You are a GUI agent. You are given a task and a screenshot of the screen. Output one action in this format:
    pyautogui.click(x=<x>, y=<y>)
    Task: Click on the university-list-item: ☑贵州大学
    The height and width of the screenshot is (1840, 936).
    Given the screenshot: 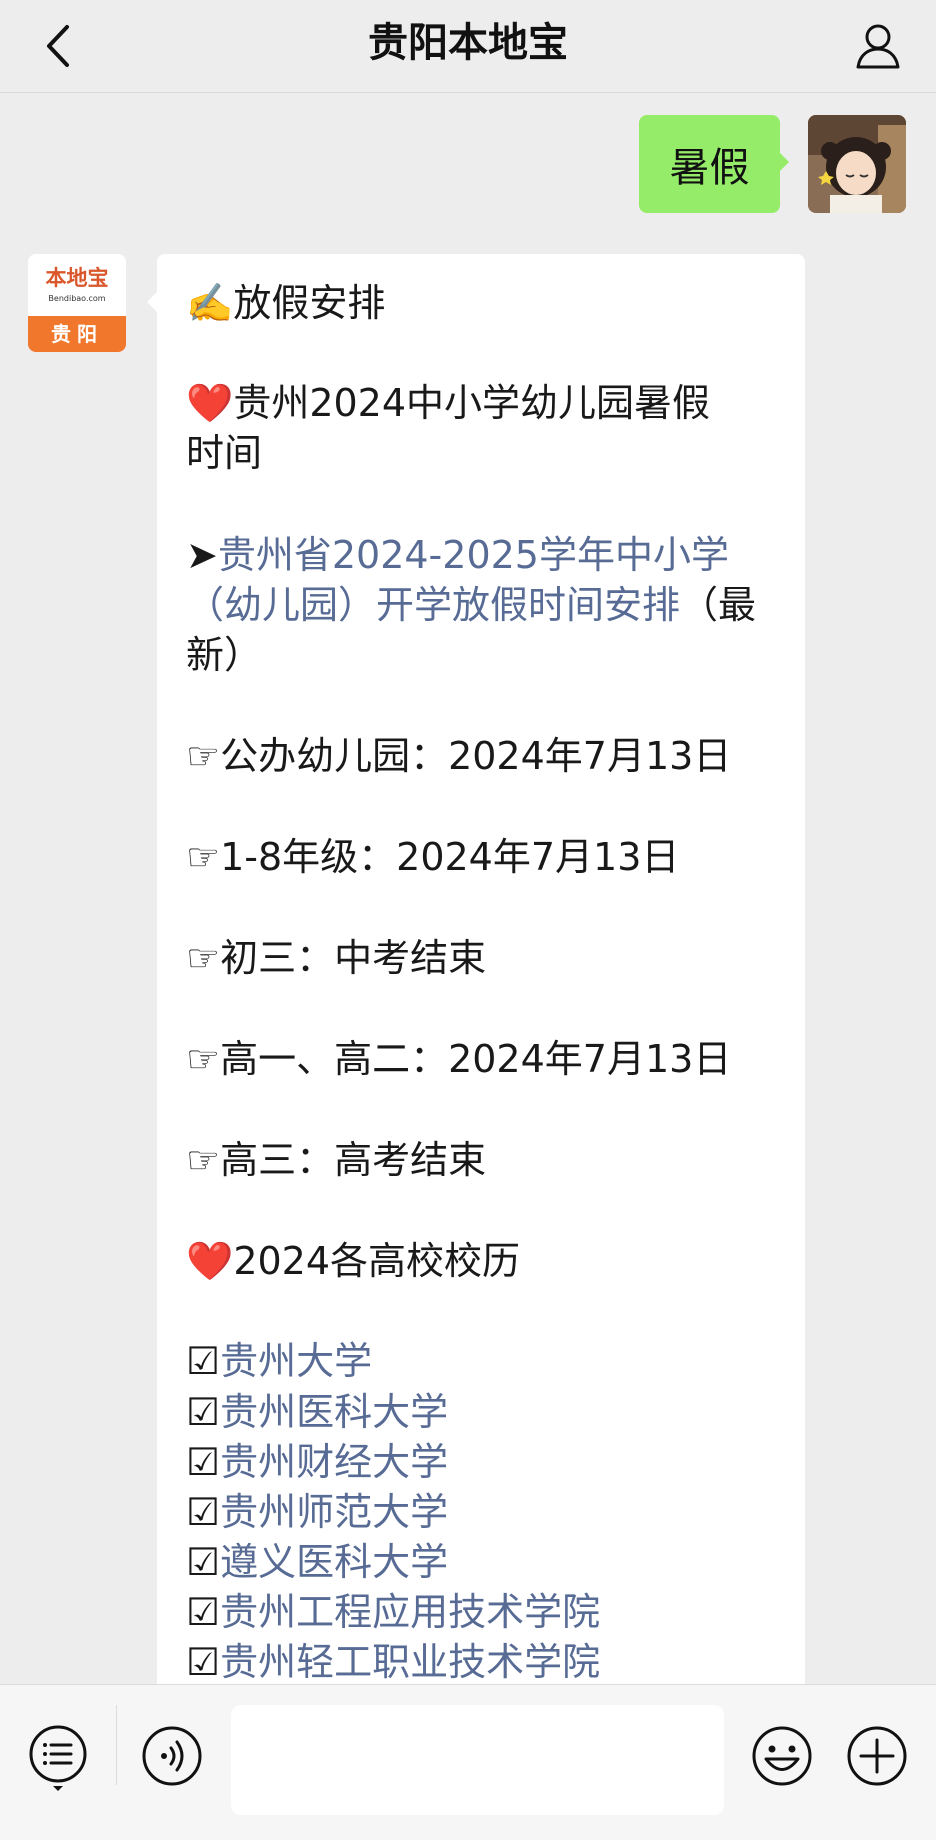 What is the action you would take?
    pyautogui.click(x=279, y=1361)
    